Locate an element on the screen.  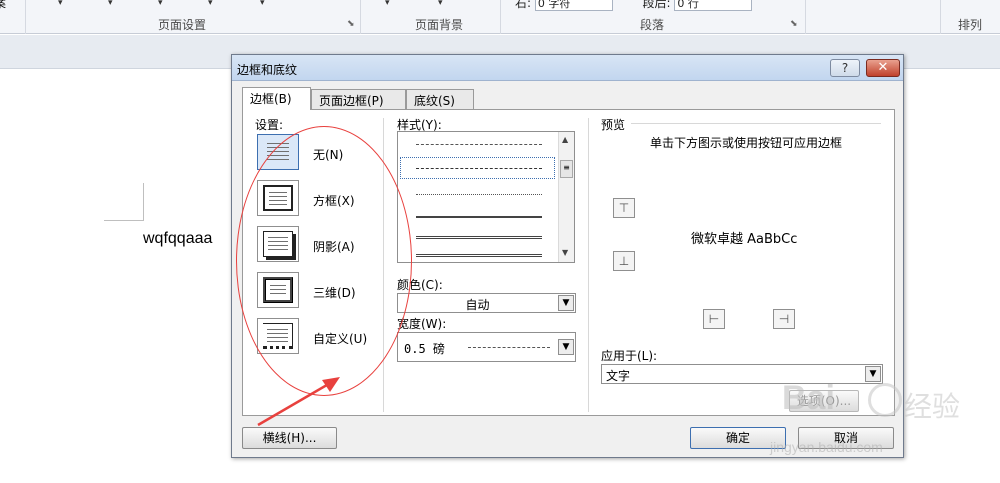
watermark-brand-cn: 经验 is located at coordinates (932, 406).